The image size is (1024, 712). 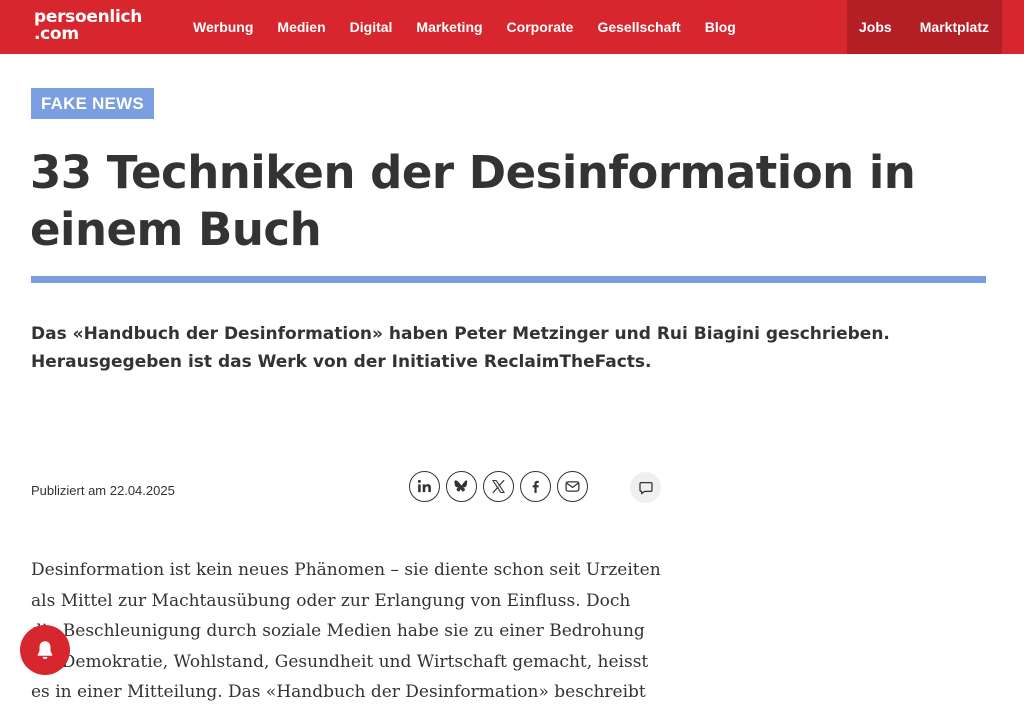 I want to click on nav-item-blog: Blog, so click(x=720, y=27).